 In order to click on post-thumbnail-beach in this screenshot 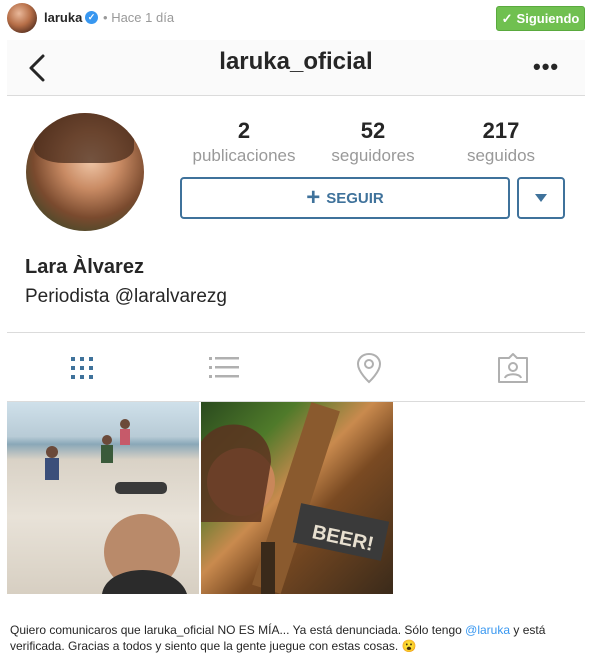, I will do `click(103, 498)`.